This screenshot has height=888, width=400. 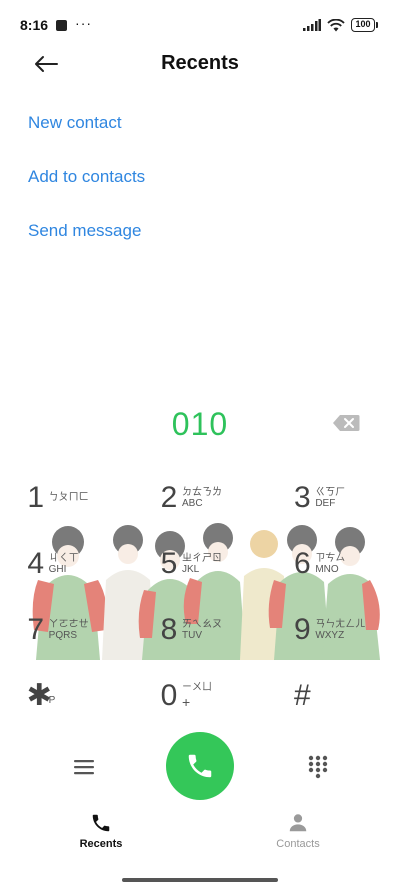 I want to click on tab-recents-label: Recents, so click(x=101, y=844).